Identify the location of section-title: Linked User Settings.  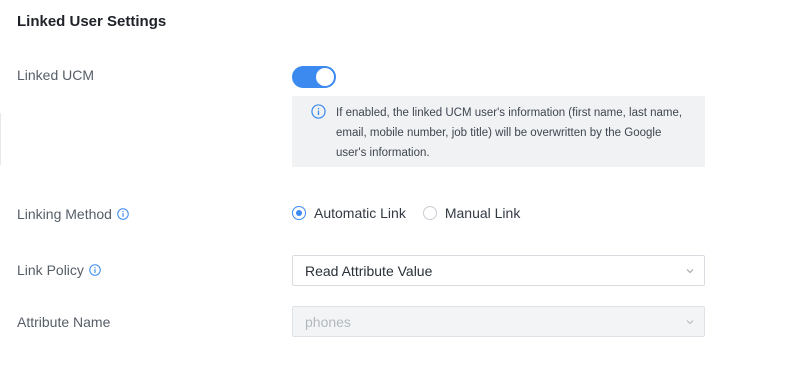
(92, 21).